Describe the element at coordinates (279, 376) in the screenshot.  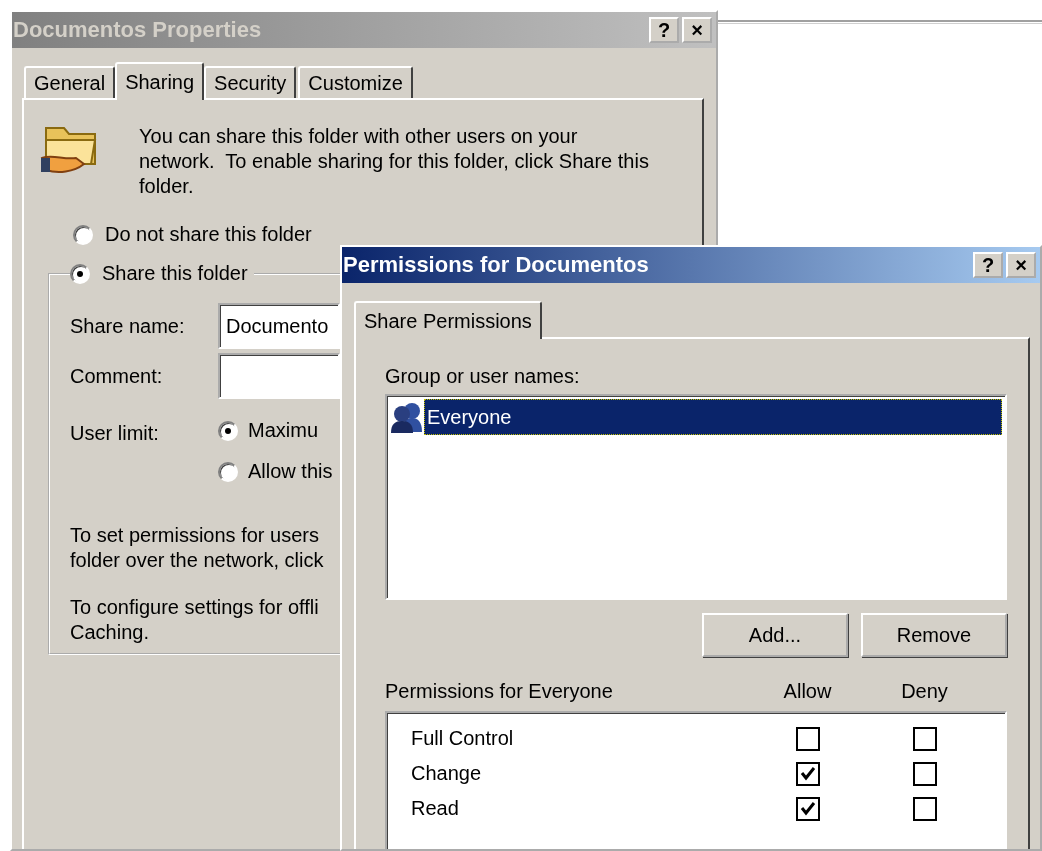
I see `text-field` at that location.